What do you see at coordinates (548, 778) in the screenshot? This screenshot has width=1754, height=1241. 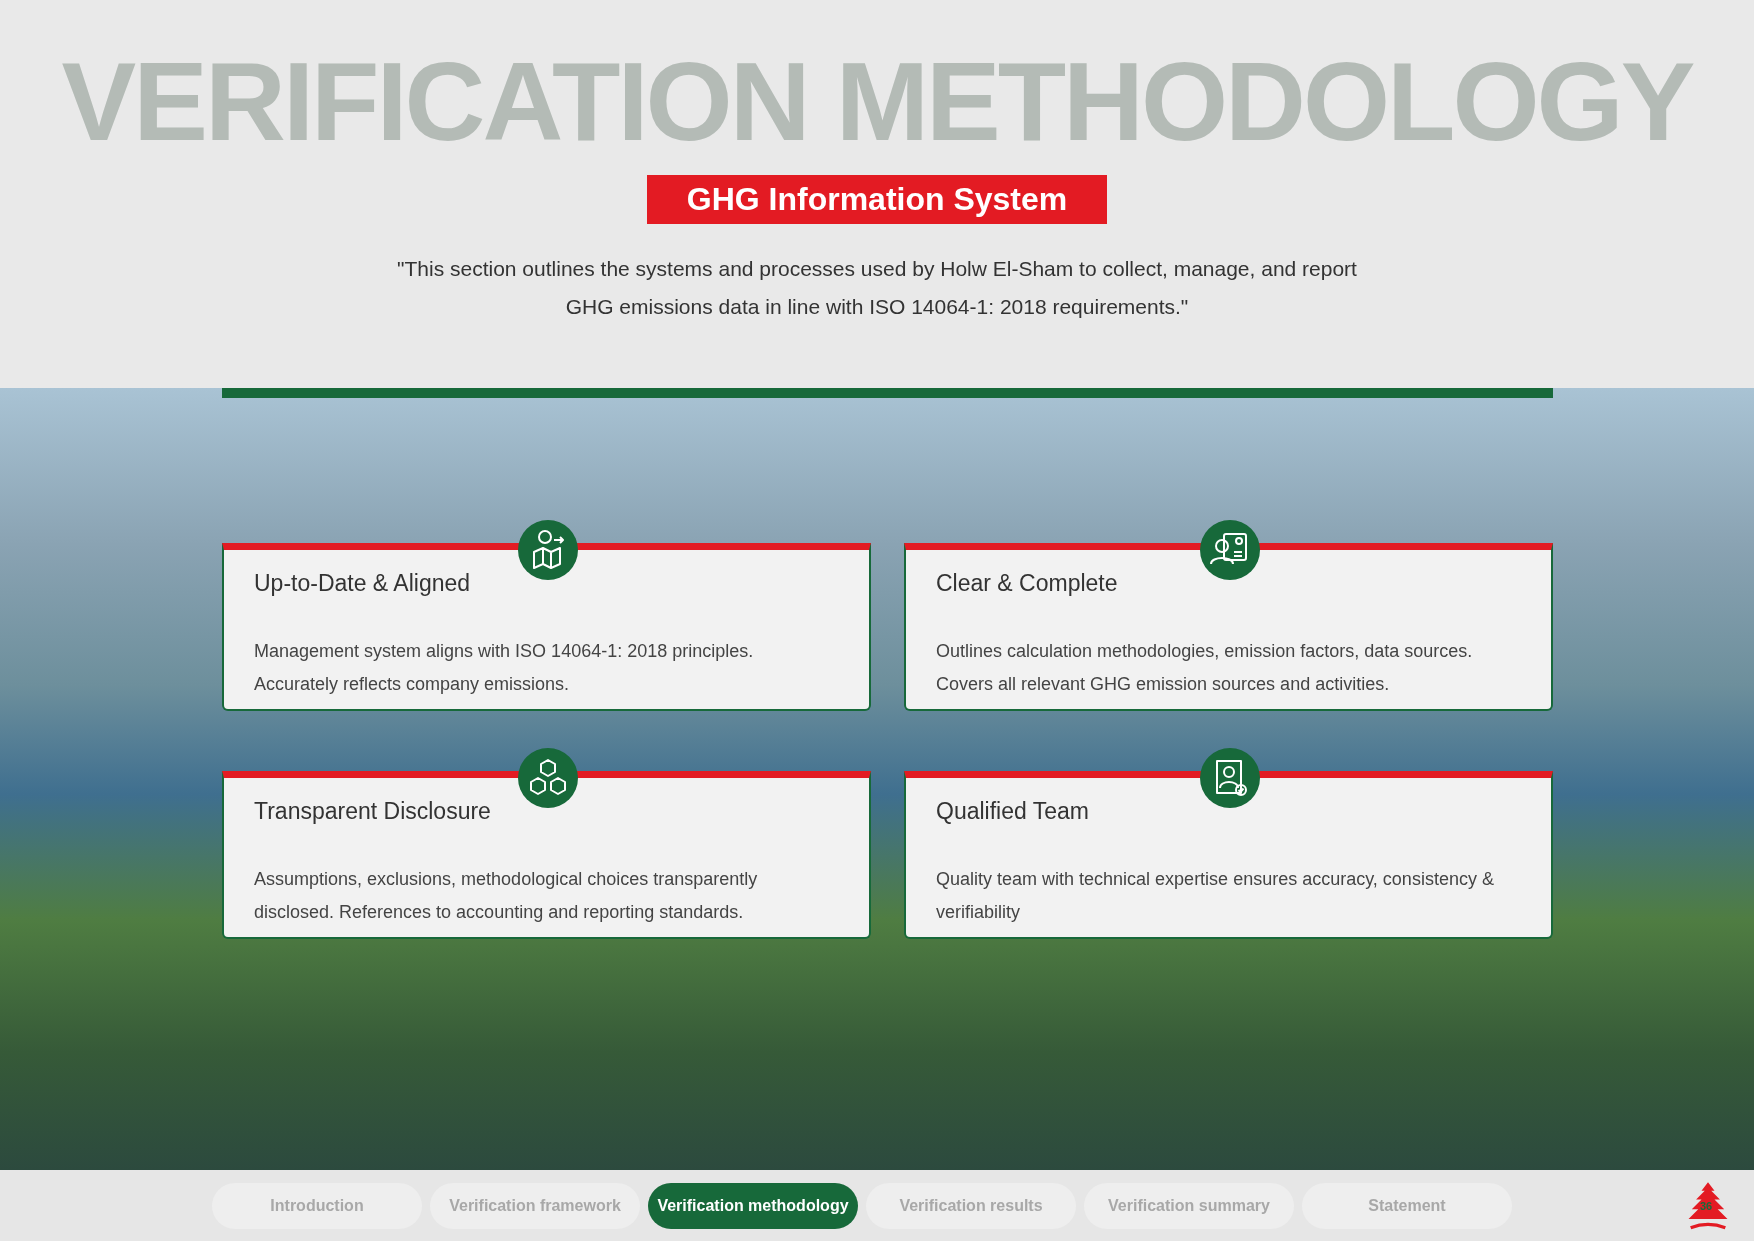 I see `cubes-icon` at bounding box center [548, 778].